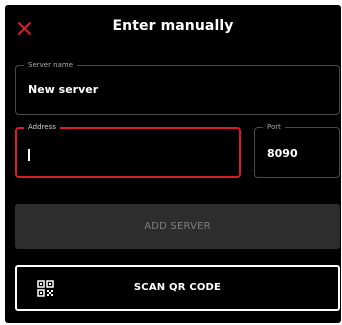 The image size is (342, 325). I want to click on scan-qr-code-label: SCAN QR CODE, so click(177, 287).